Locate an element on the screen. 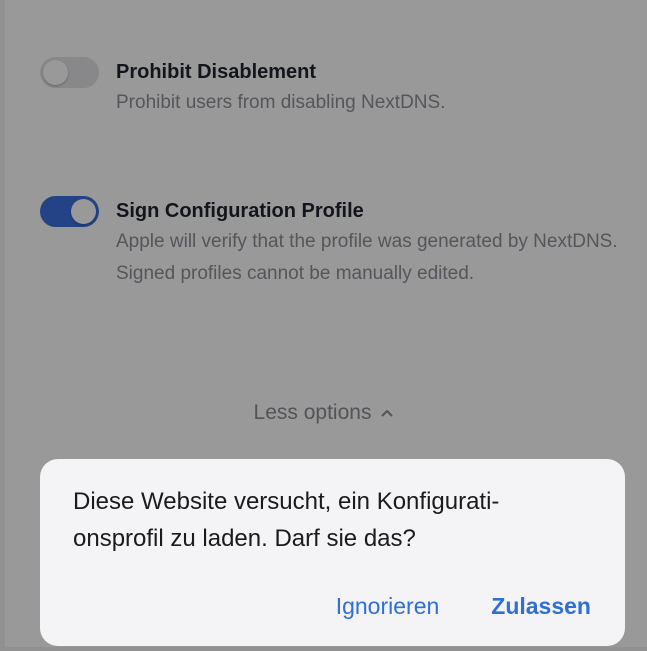 The width and height of the screenshot is (647, 651). dialog-message-line: onsprofil zu laden. Darf sie das? is located at coordinates (244, 538).